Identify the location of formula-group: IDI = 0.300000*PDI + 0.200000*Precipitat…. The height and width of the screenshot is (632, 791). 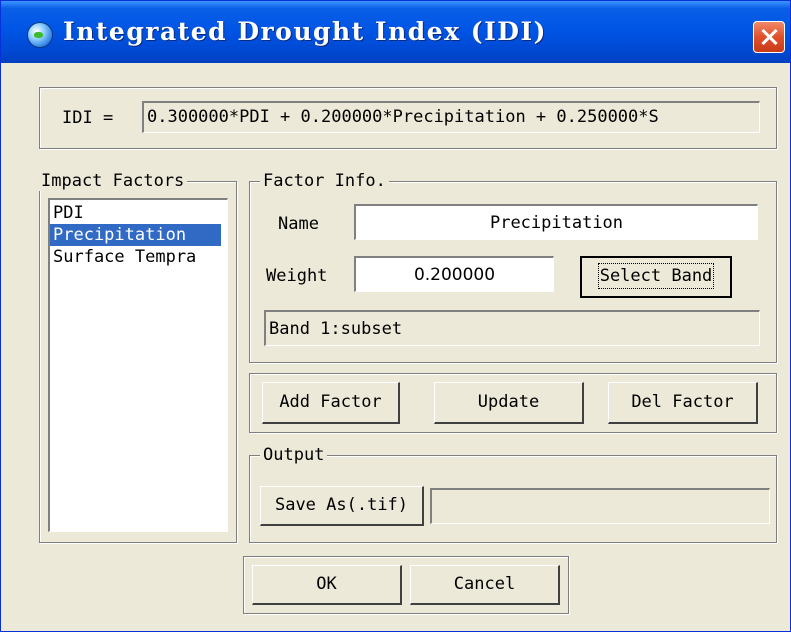
(408, 118).